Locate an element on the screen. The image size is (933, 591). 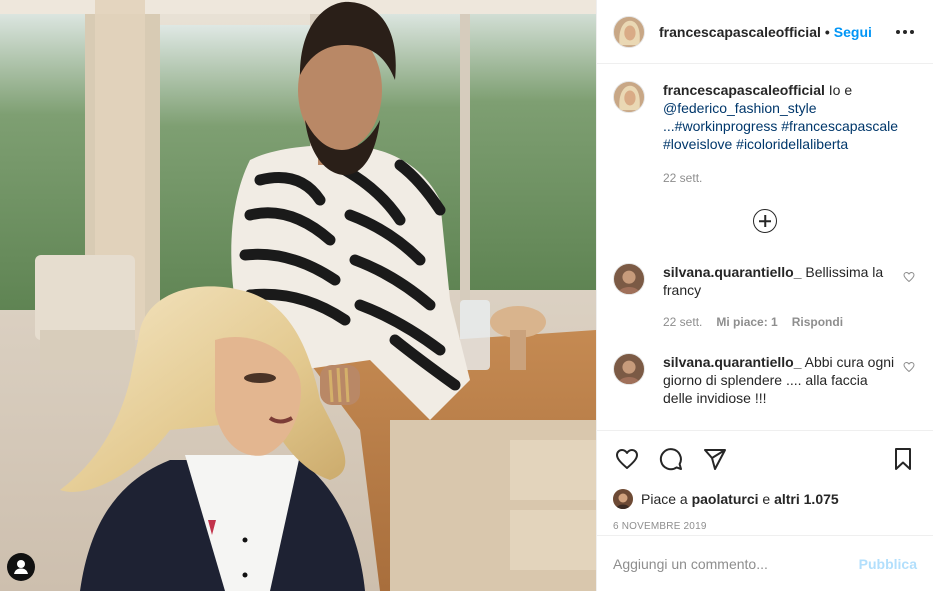
likes-and: e is located at coordinates (766, 499).